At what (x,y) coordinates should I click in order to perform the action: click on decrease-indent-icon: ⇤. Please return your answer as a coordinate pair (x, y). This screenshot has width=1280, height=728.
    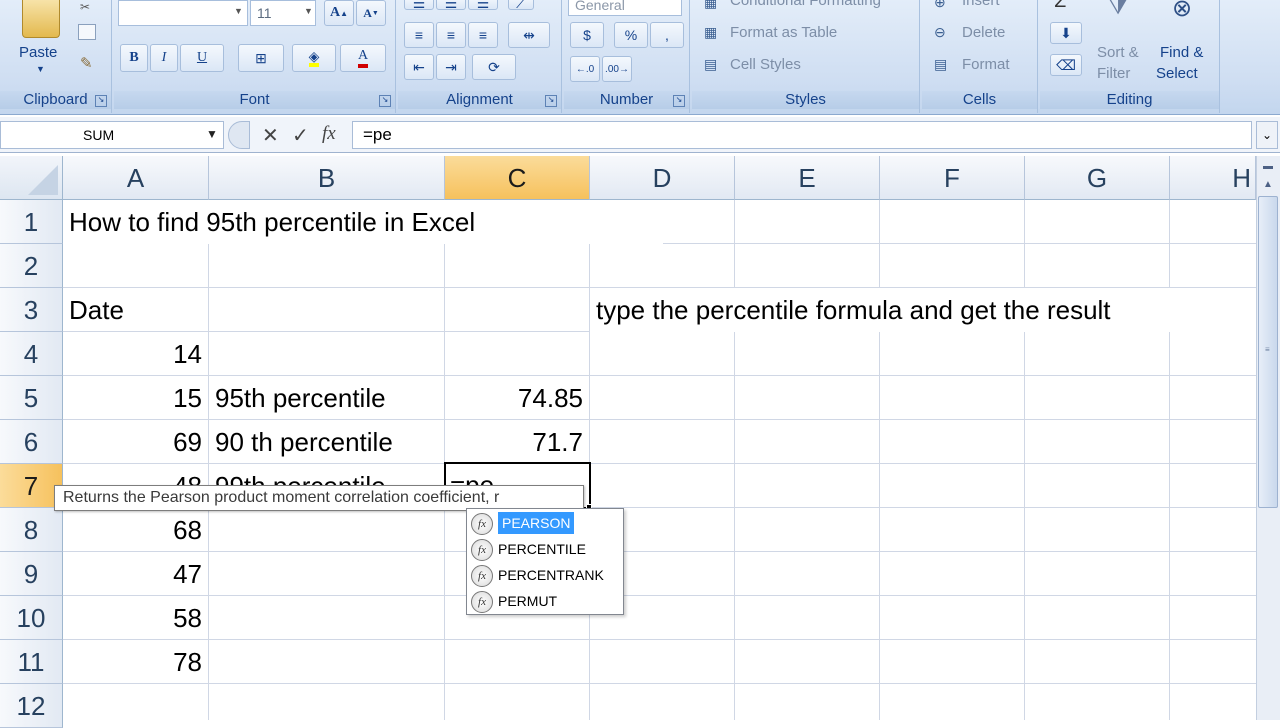
    Looking at the image, I should click on (419, 67).